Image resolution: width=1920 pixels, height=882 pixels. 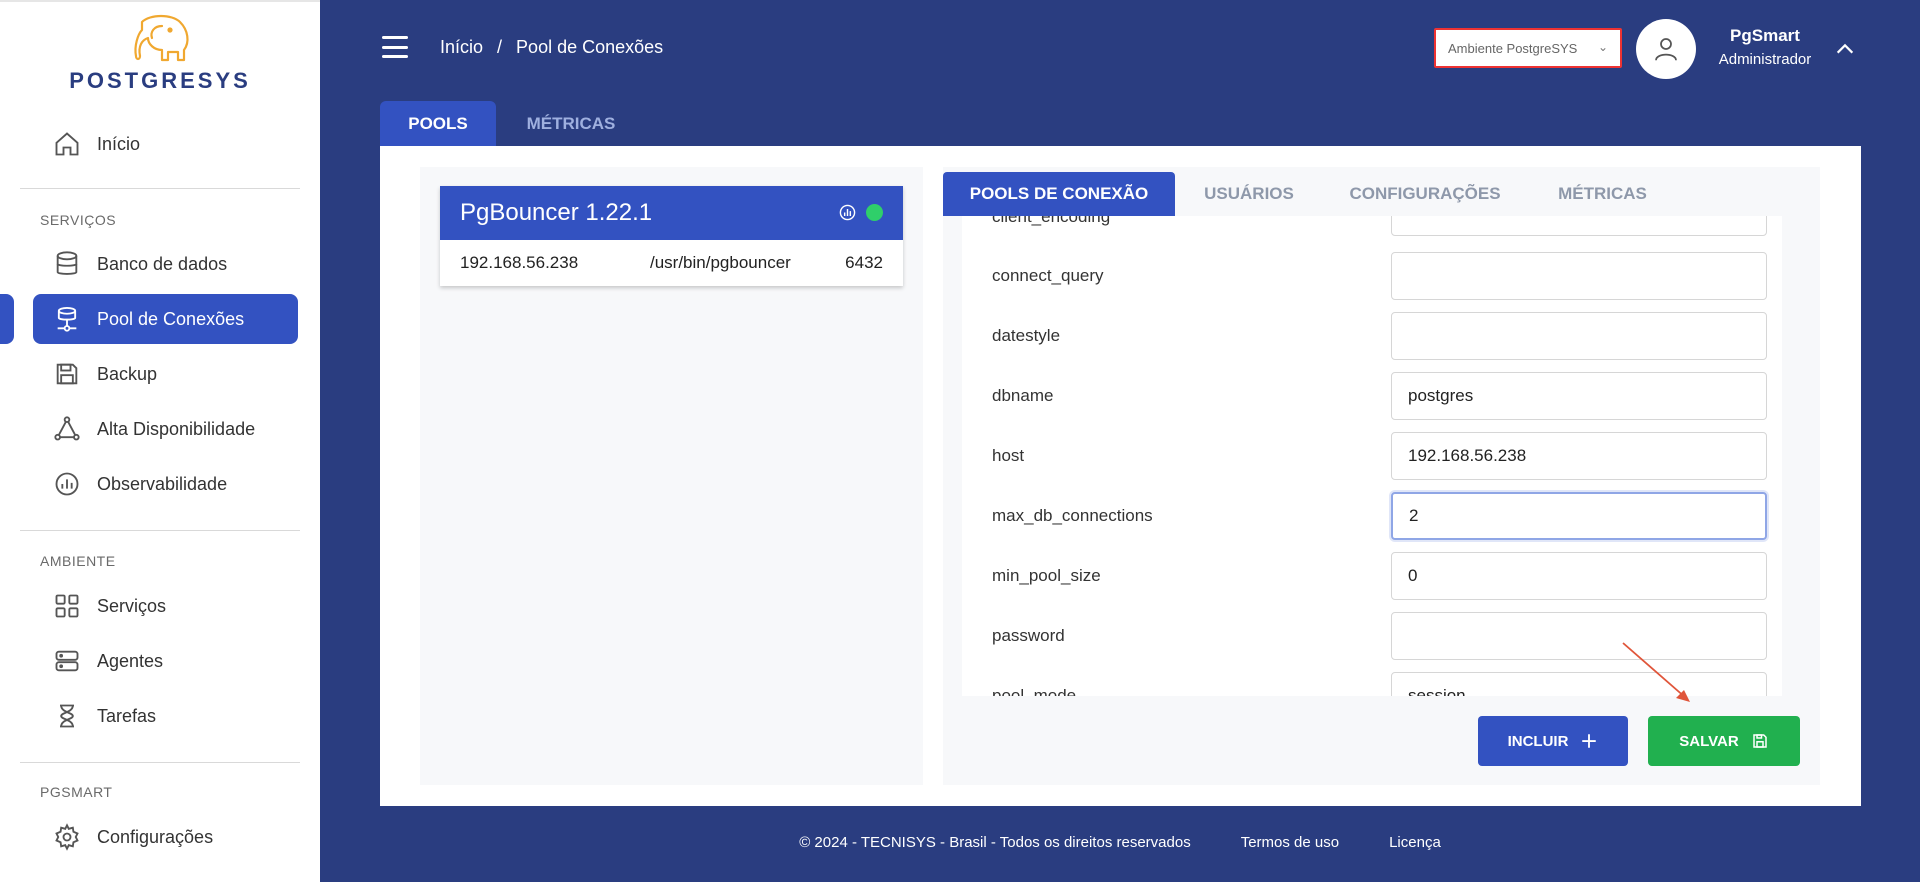 I want to click on user-name: PgSmart, so click(x=1765, y=35).